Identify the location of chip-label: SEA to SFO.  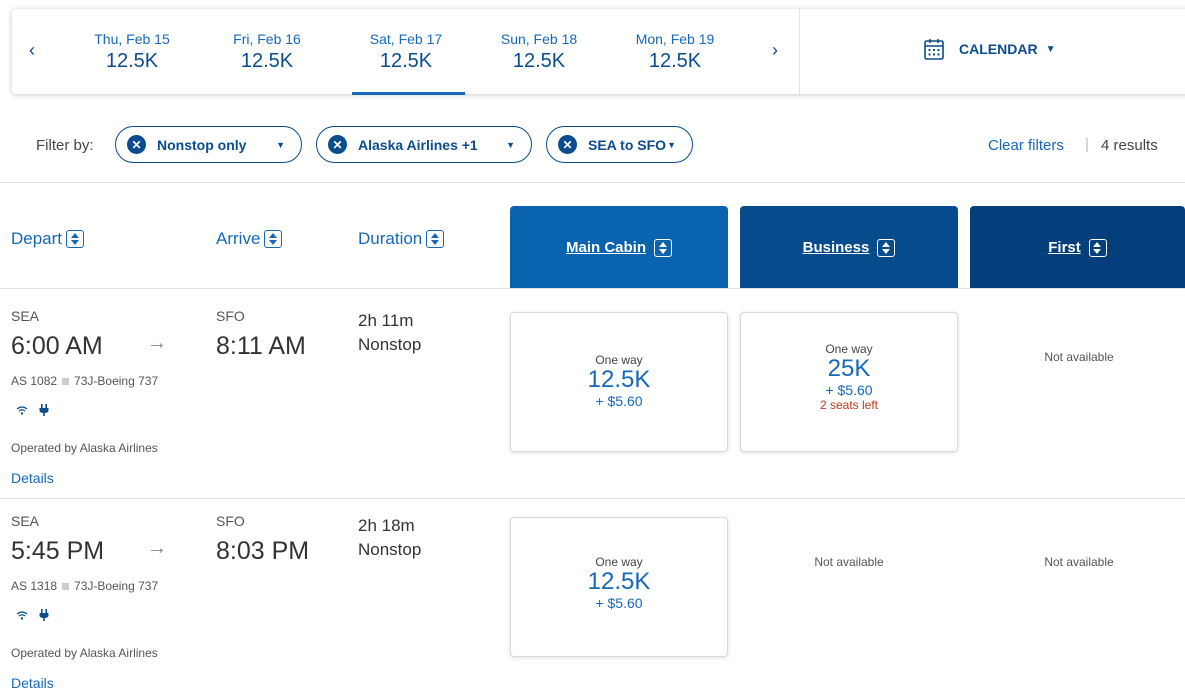
(627, 144).